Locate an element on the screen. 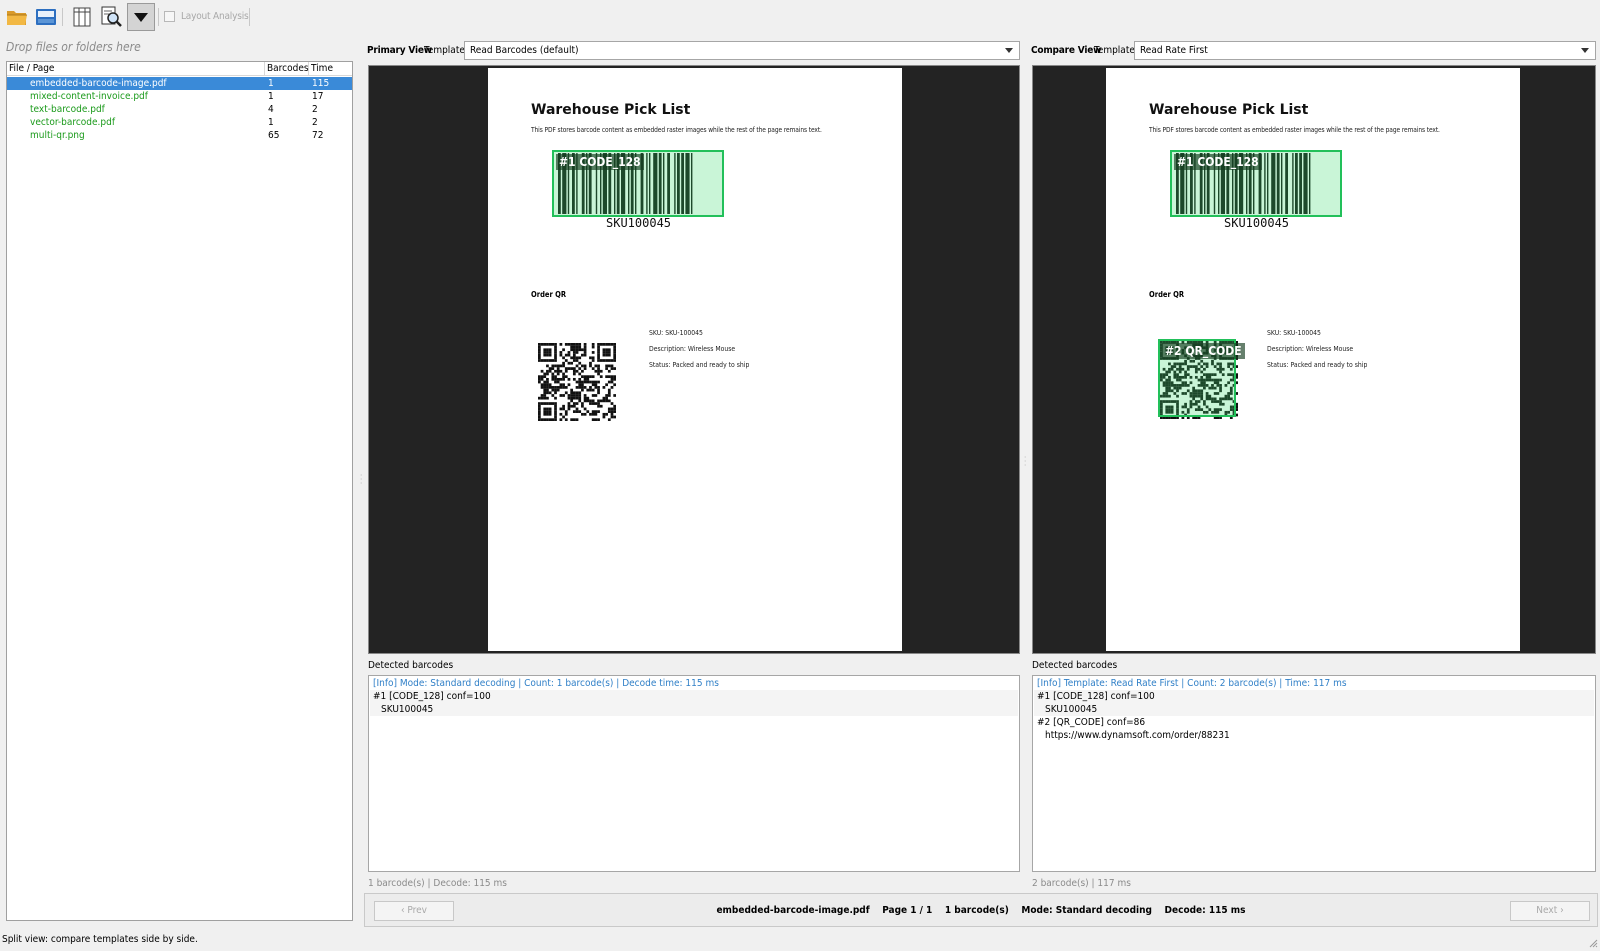 The width and height of the screenshot is (1600, 951). file-barcodes: 4 is located at coordinates (271, 109).